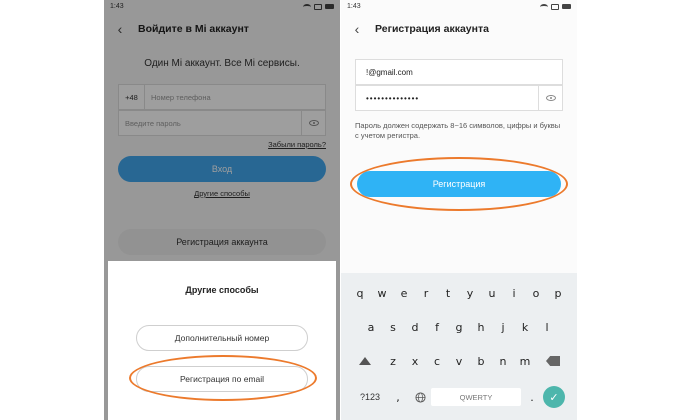  I want to click on comma-key: ,, so click(398, 397).